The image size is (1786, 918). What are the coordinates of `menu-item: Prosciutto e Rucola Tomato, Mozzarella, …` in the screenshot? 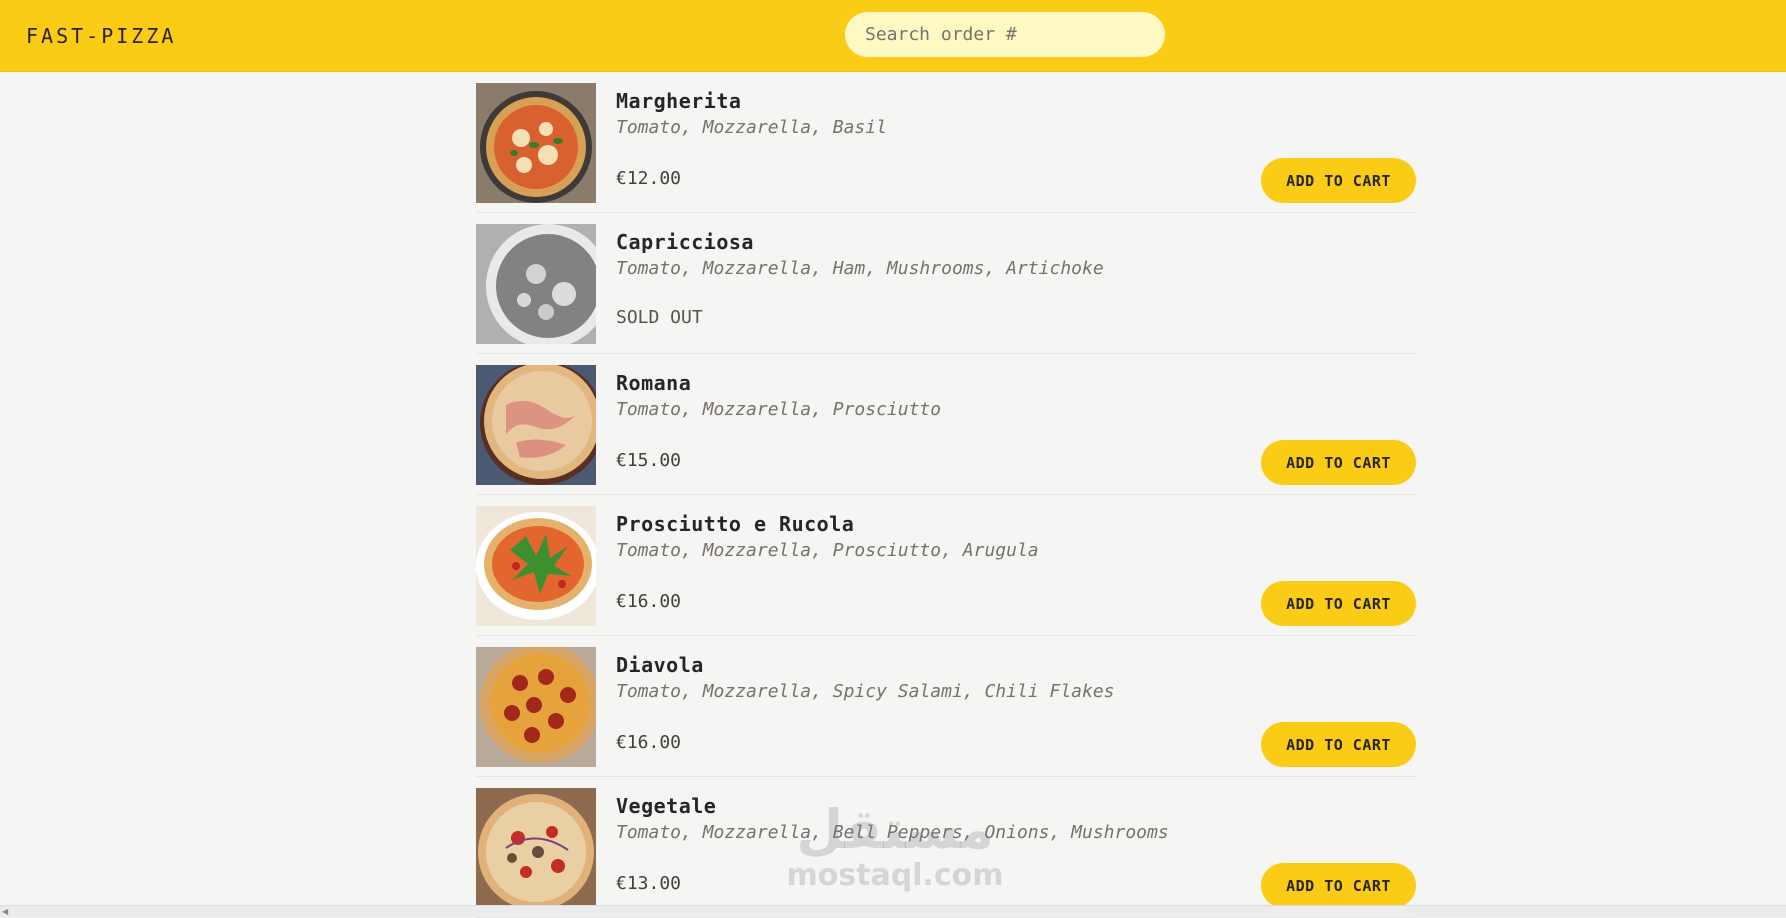 It's located at (946, 565).